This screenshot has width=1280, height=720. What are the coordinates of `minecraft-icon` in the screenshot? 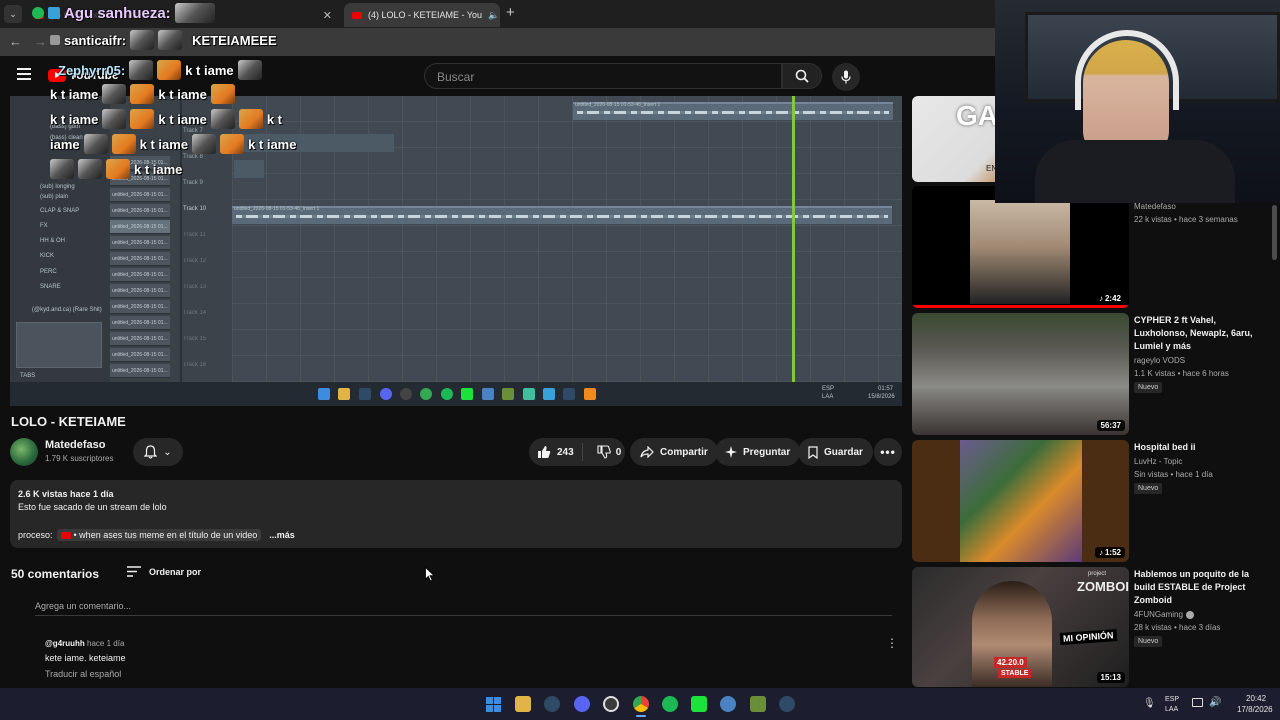 It's located at (758, 704).